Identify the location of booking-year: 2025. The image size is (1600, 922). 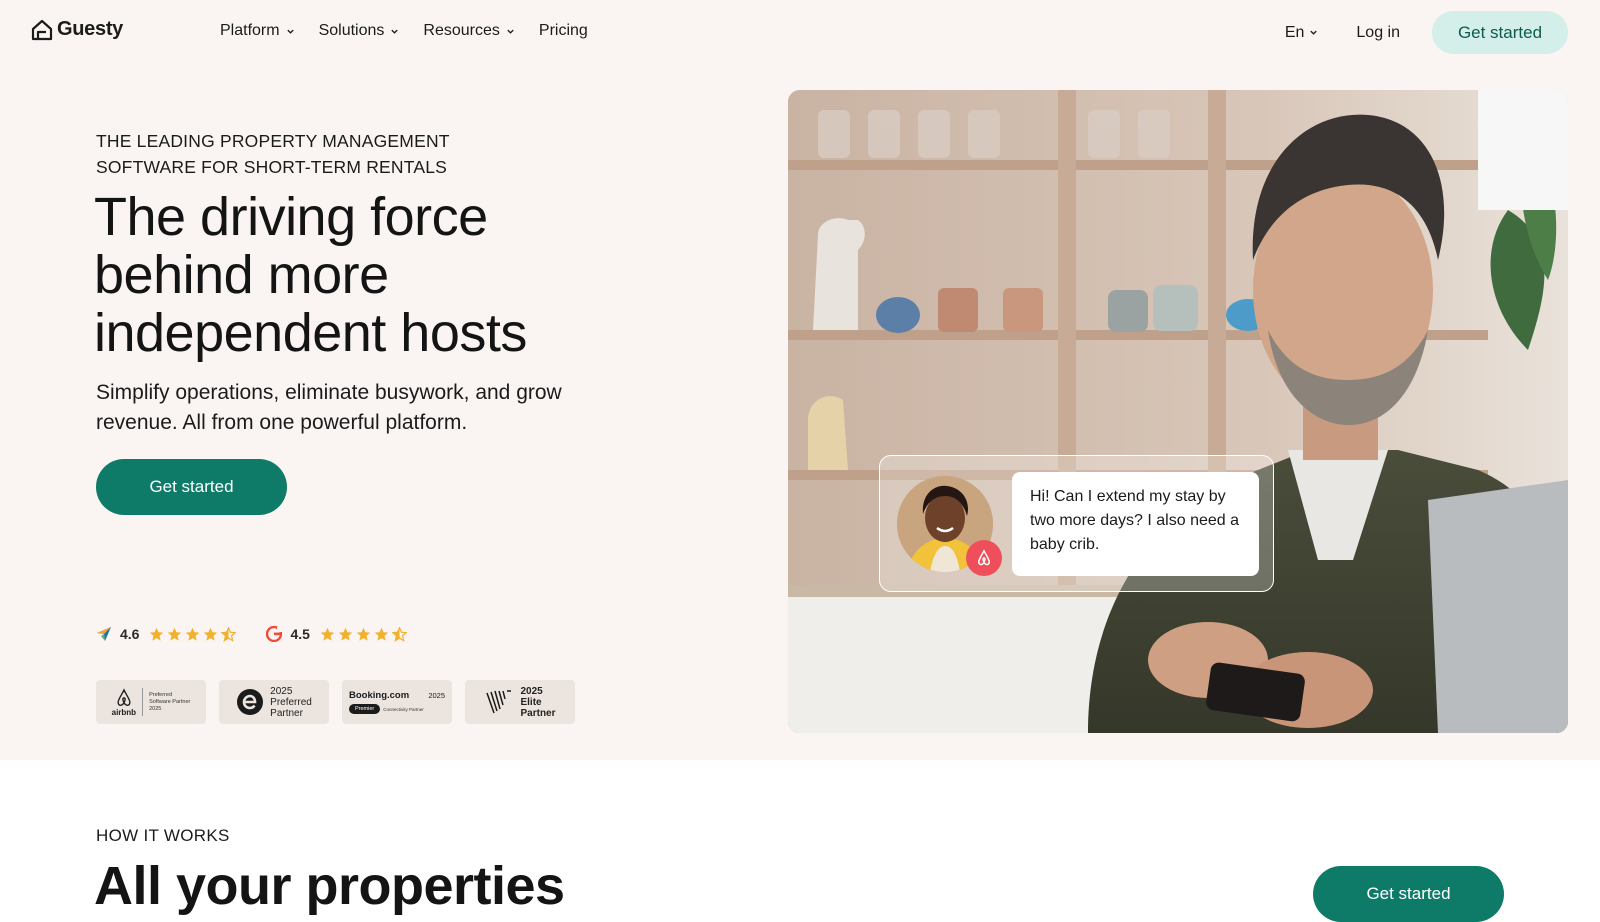
(436, 695).